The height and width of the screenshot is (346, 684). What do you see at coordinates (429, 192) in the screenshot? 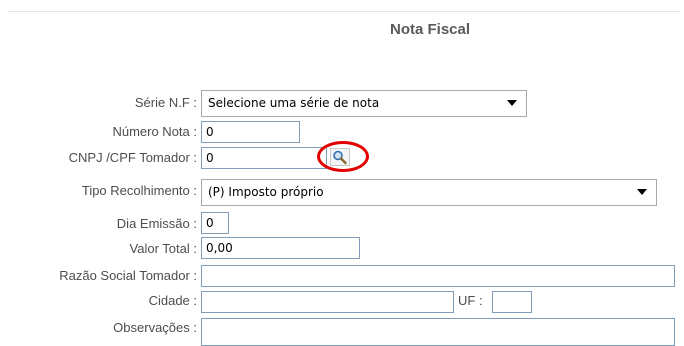
I see `tipo-recolhimento-select: (P) Imposto próprio` at bounding box center [429, 192].